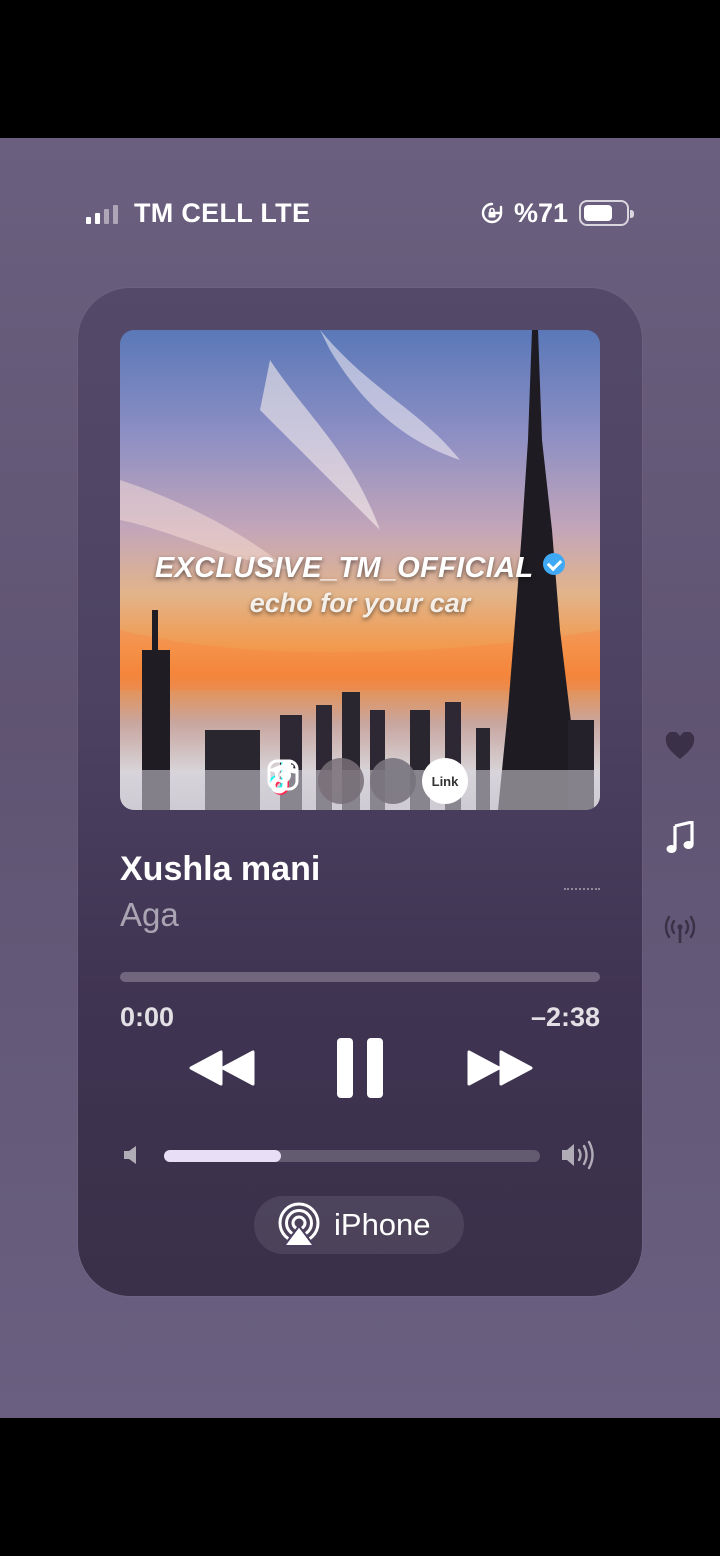  Describe the element at coordinates (299, 1224) in the screenshot. I see `airplay-icon` at that location.